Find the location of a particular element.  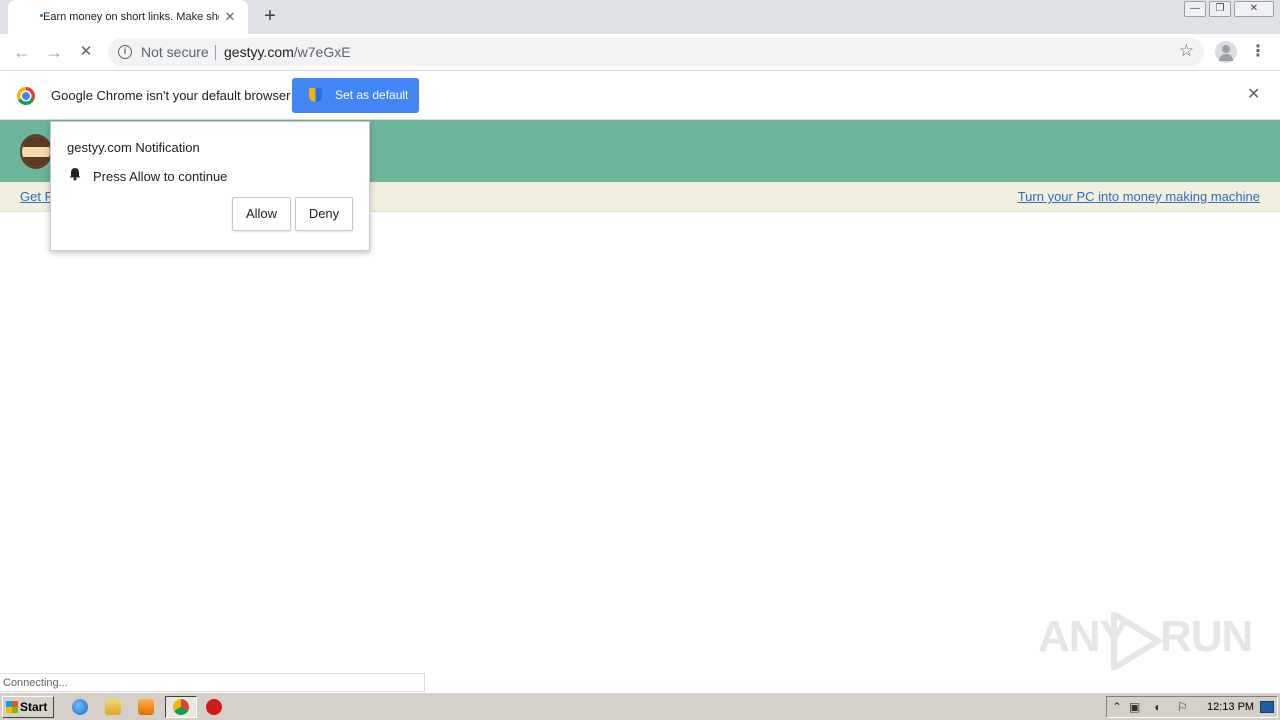

profile-avatar-icon is located at coordinates (1226, 52).